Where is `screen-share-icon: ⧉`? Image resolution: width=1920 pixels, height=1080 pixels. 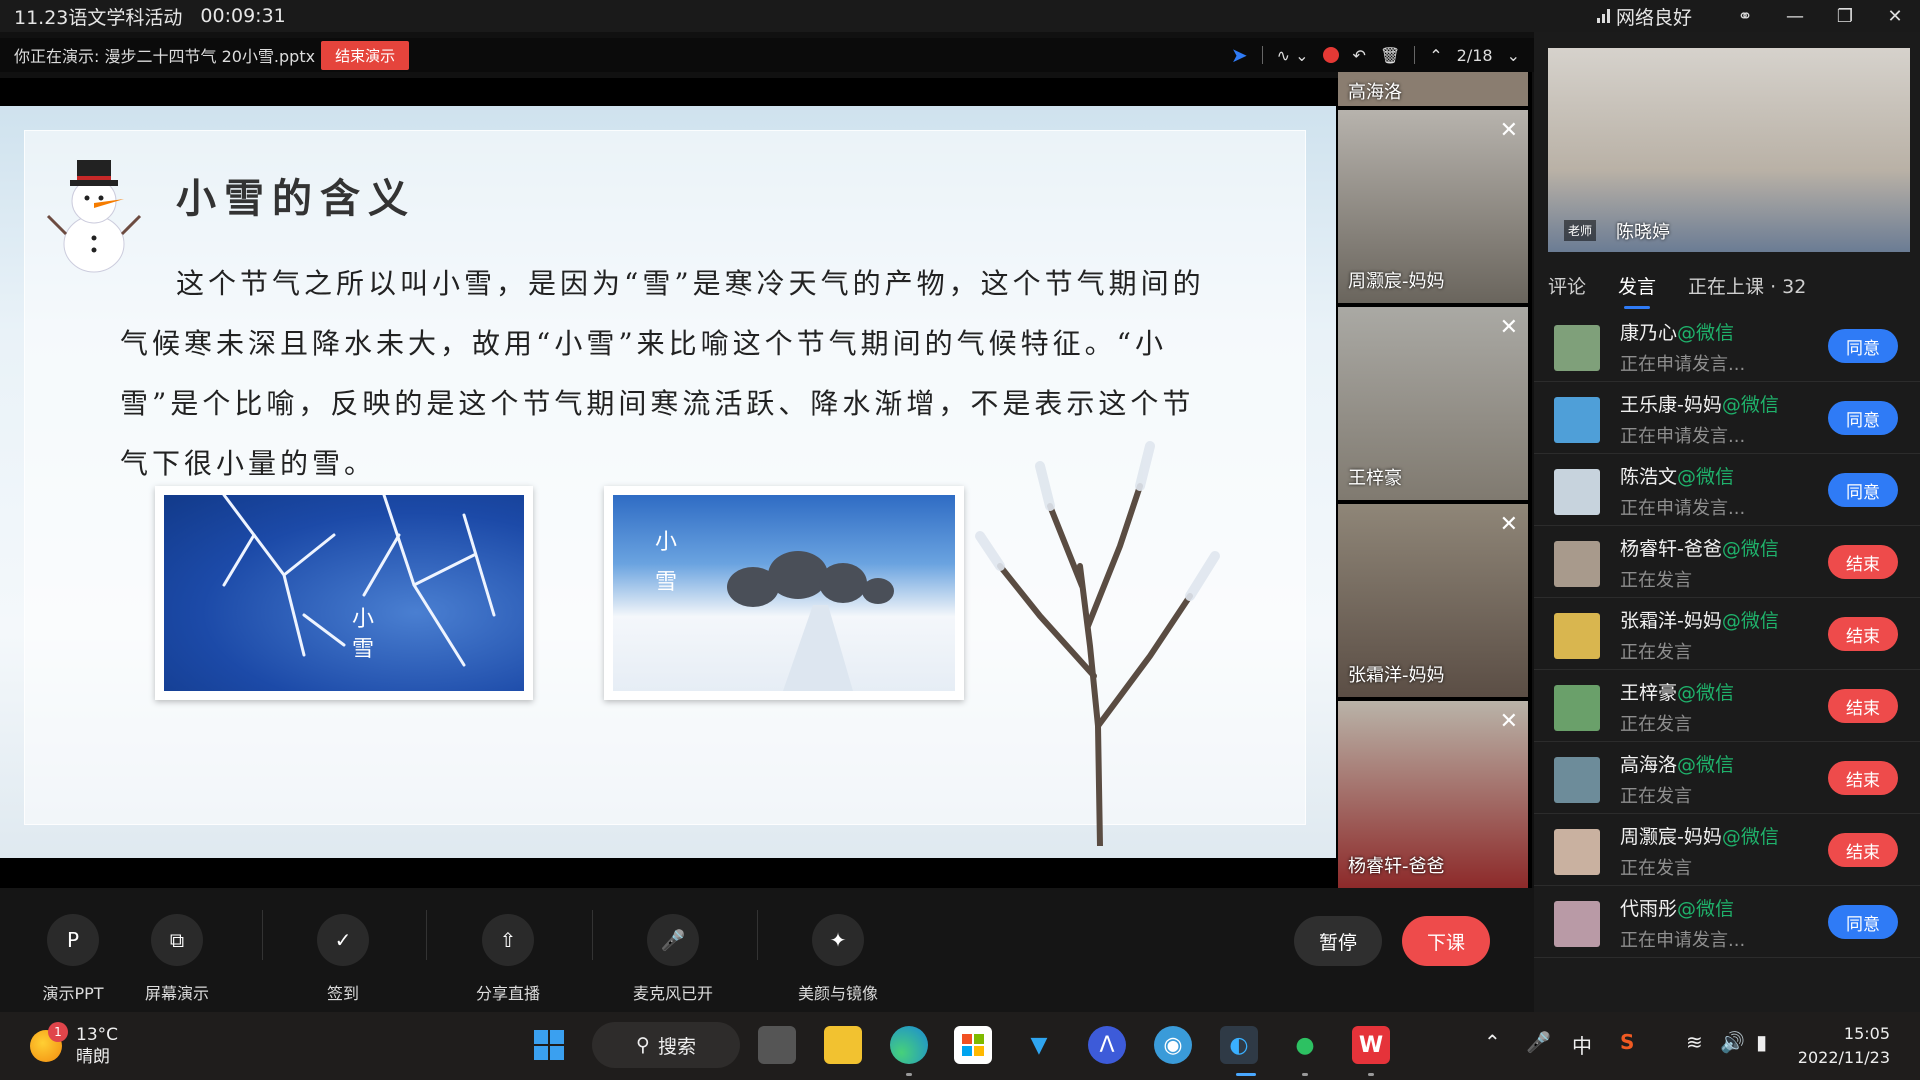
screen-share-icon: ⧉ is located at coordinates (177, 940).